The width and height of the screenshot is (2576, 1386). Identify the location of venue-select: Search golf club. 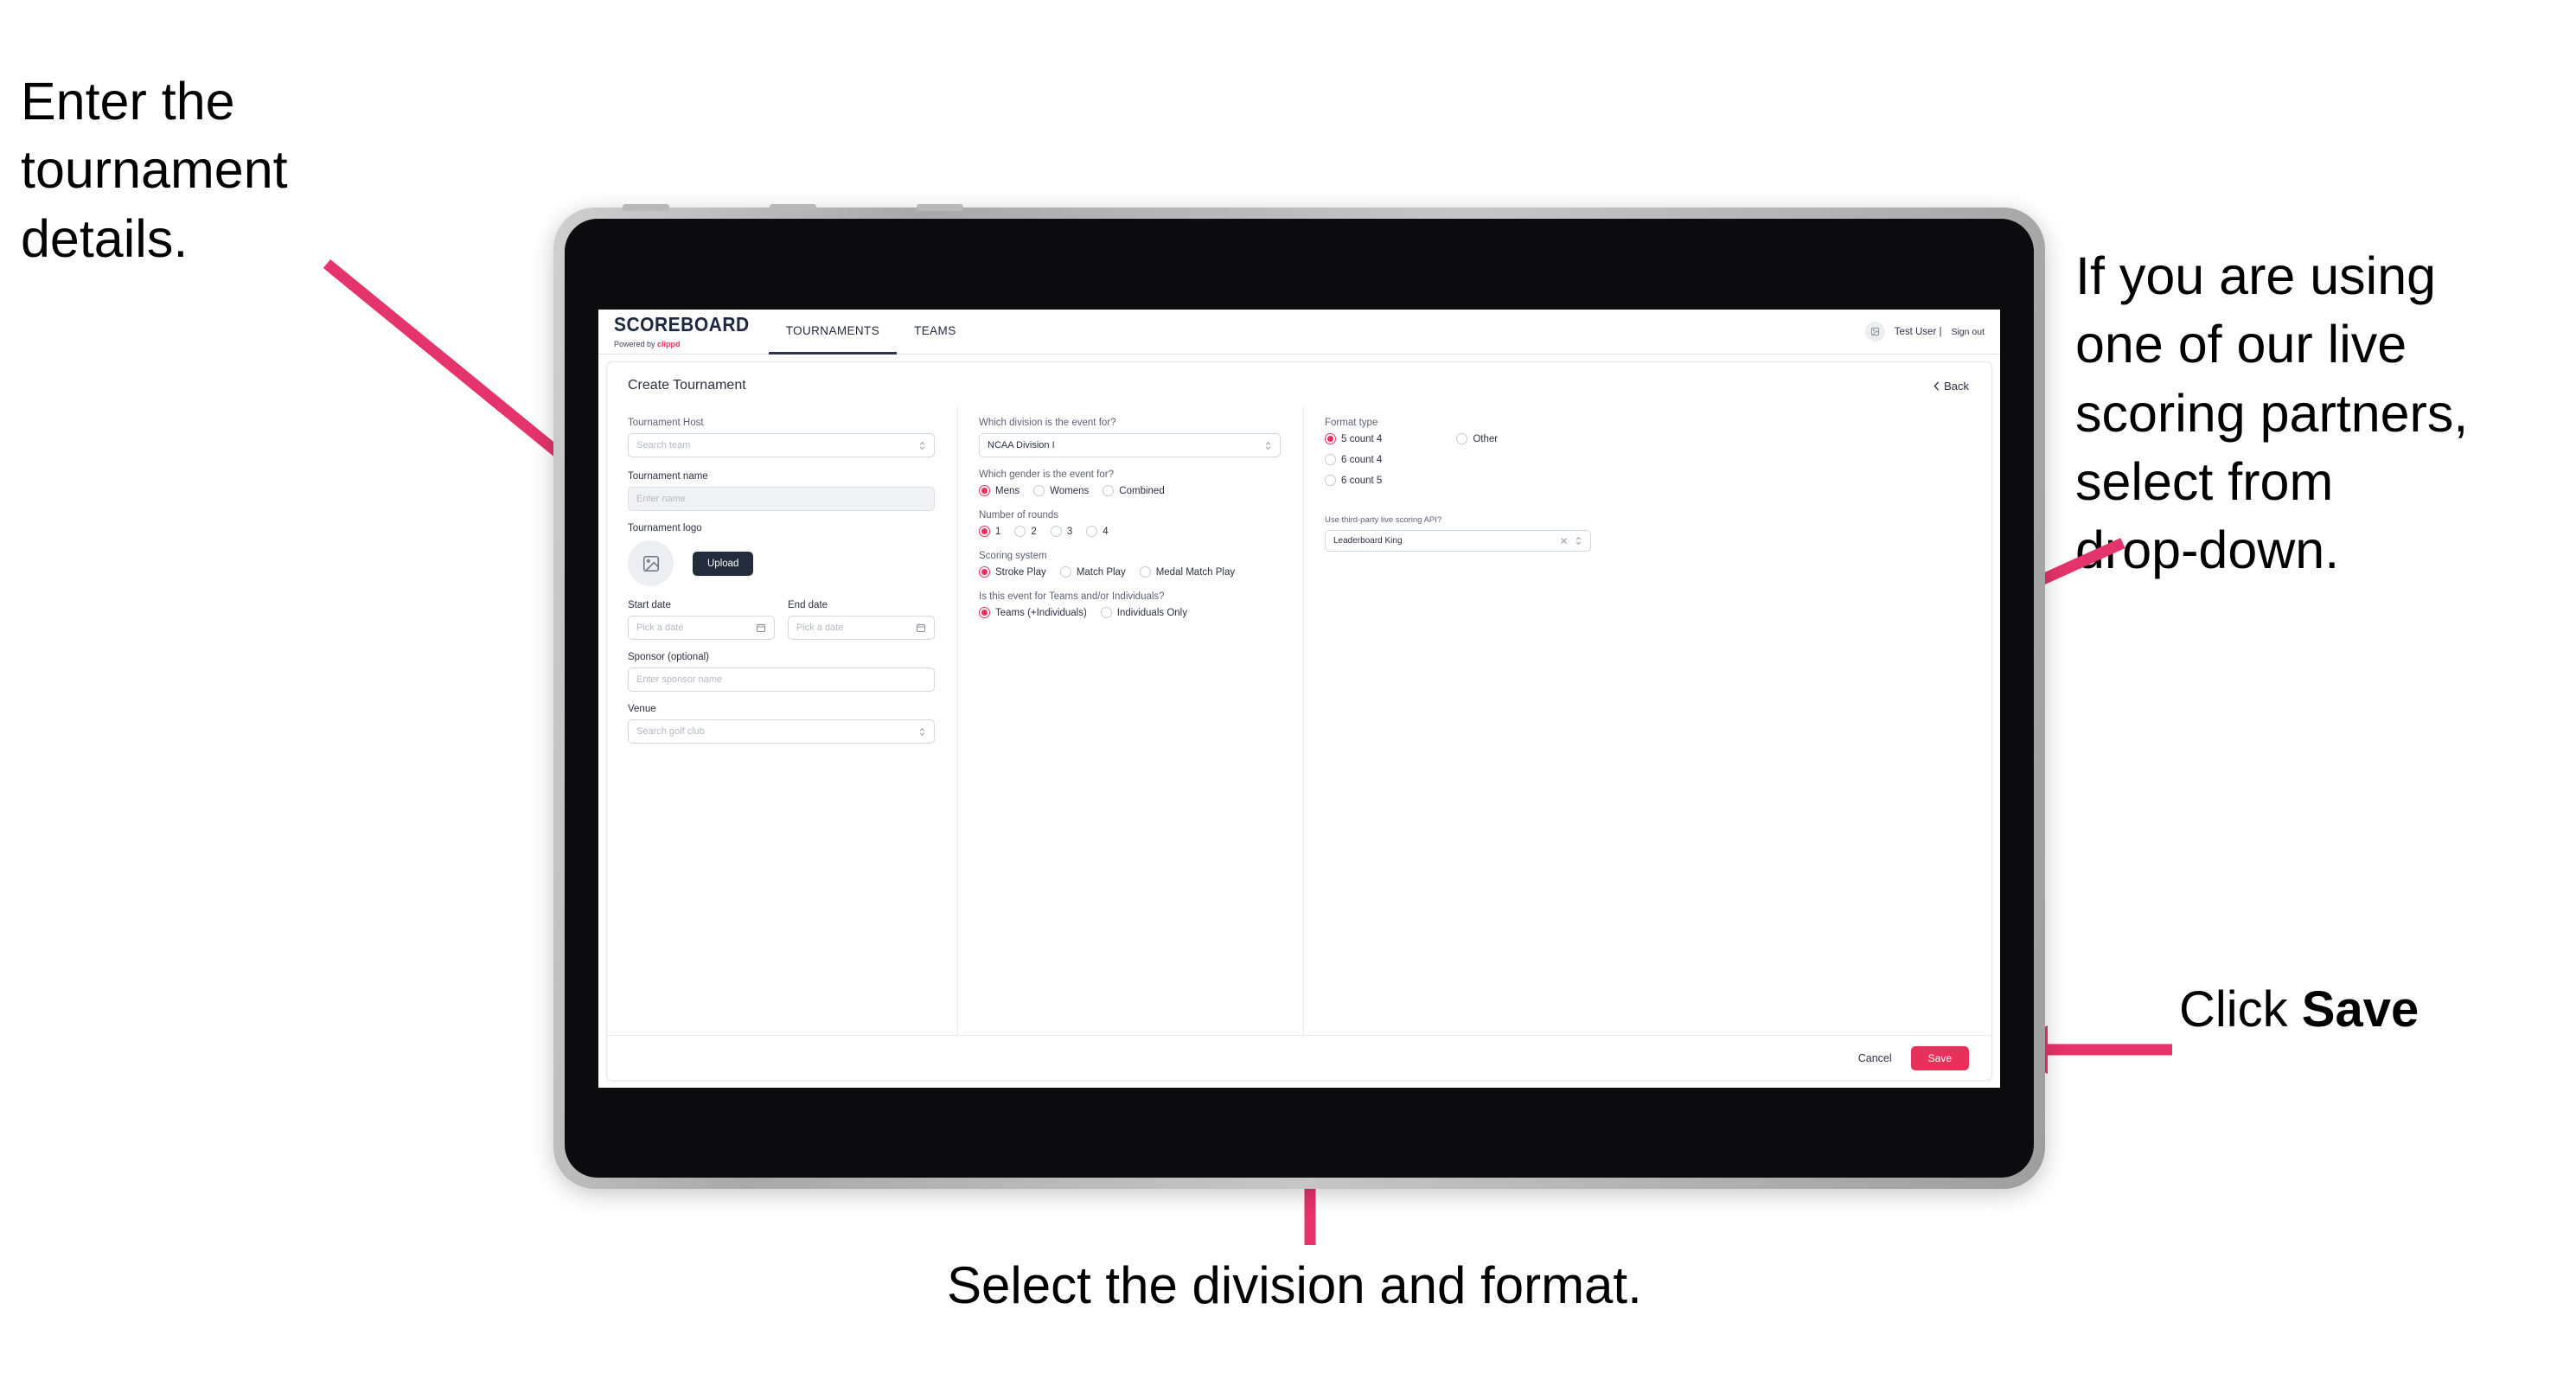
(782, 732).